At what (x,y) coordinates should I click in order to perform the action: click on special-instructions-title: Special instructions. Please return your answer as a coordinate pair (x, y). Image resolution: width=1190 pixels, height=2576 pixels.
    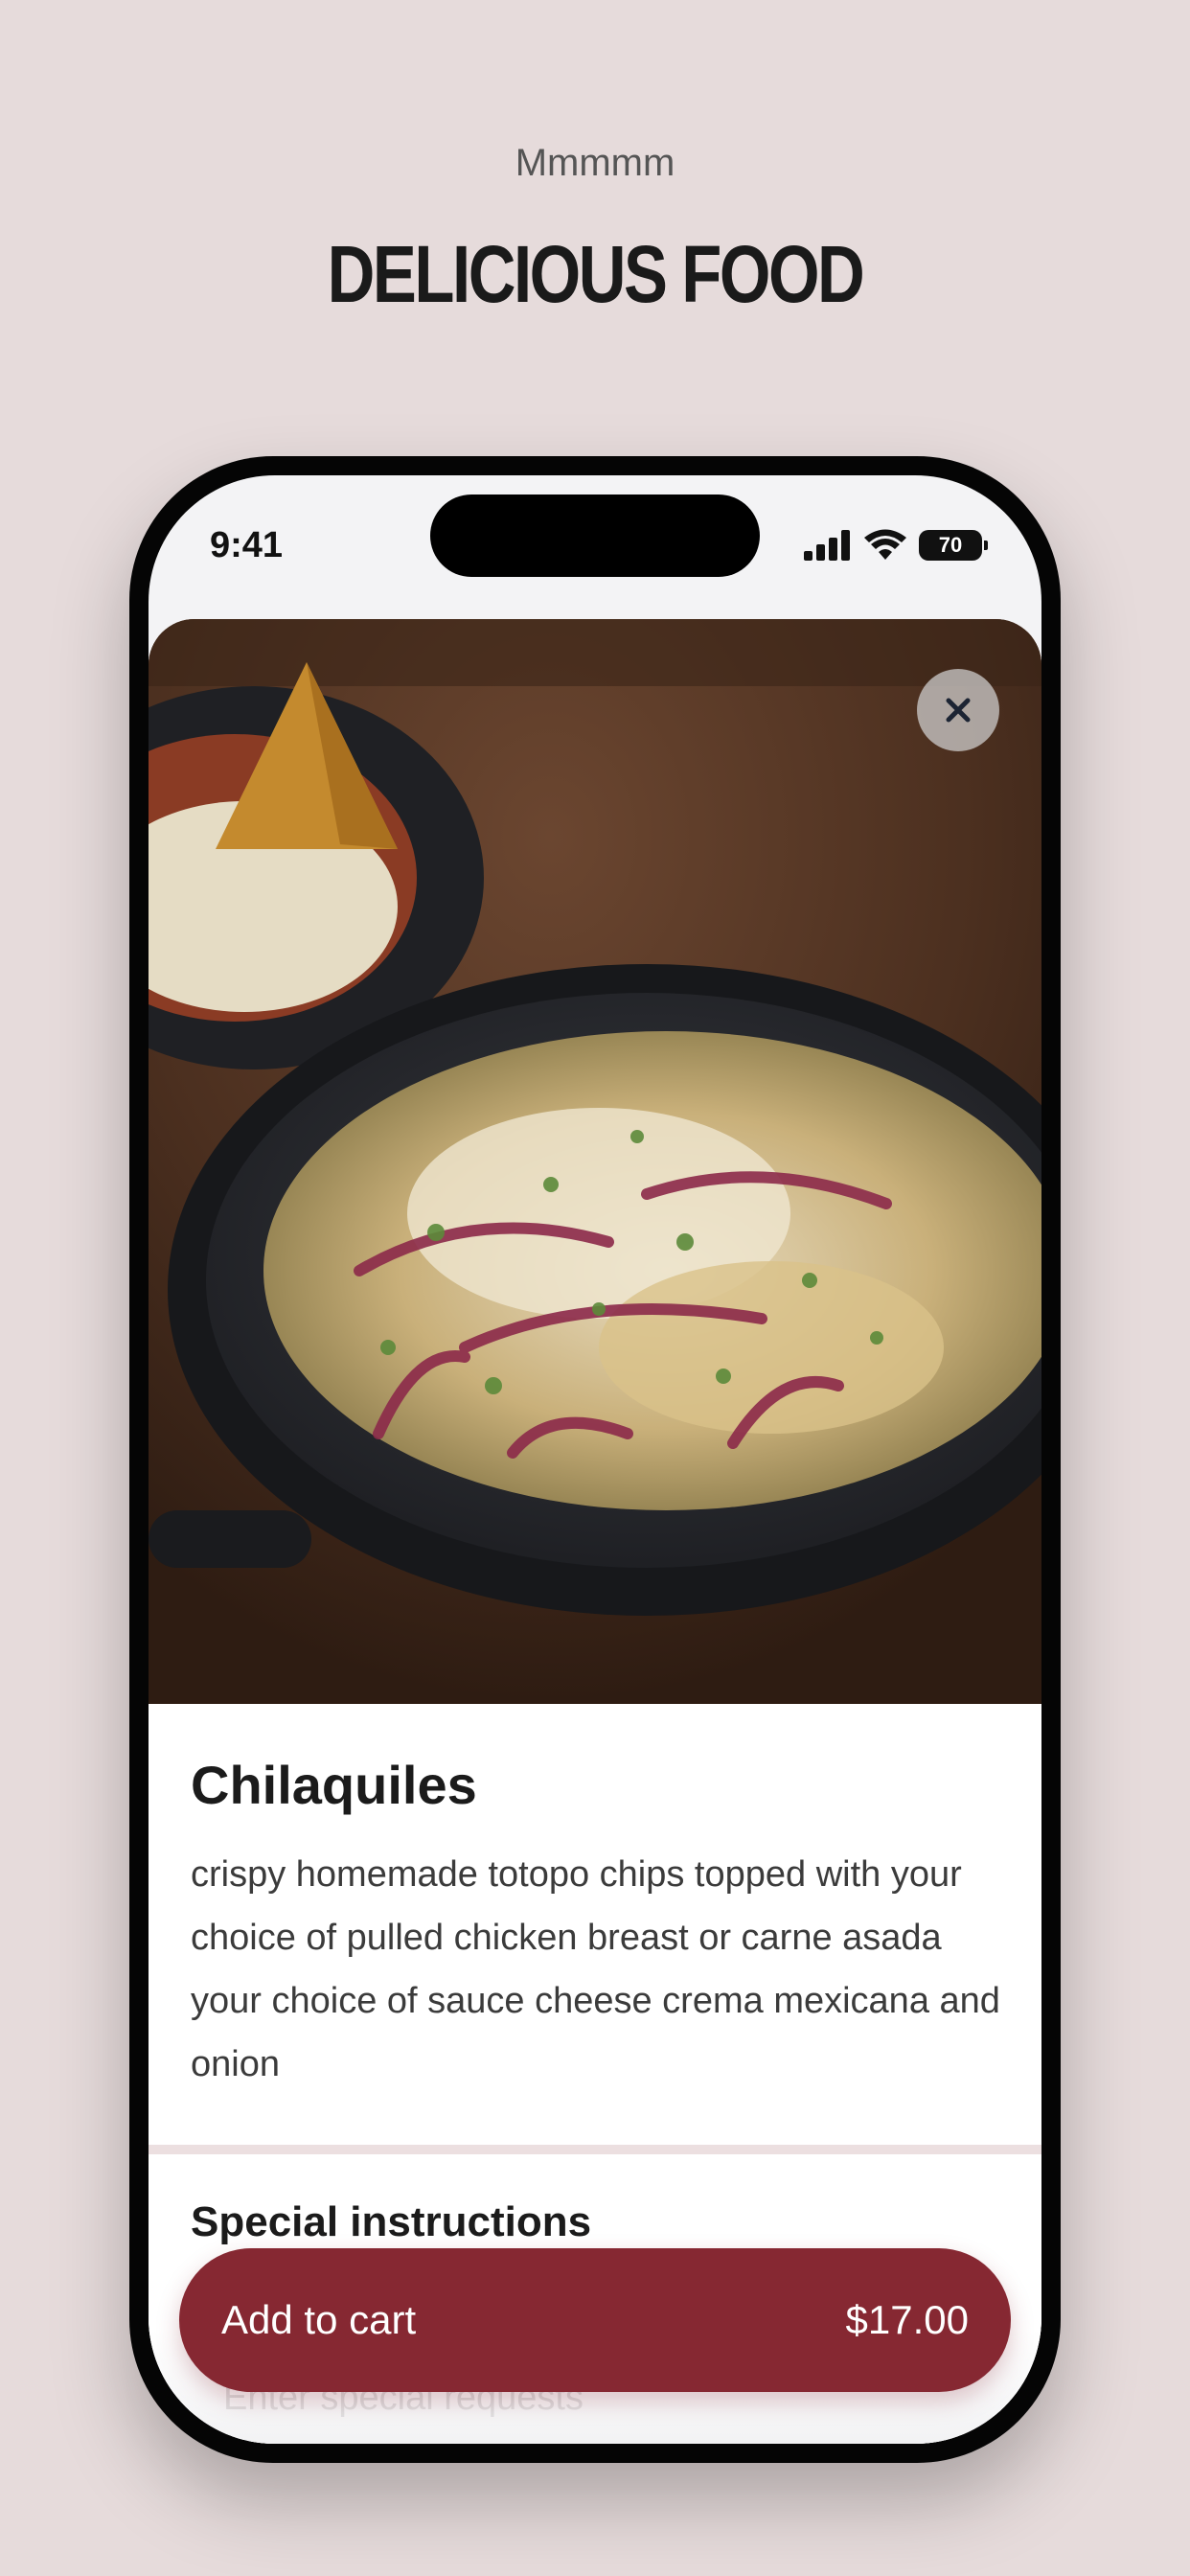
    Looking at the image, I should click on (391, 2221).